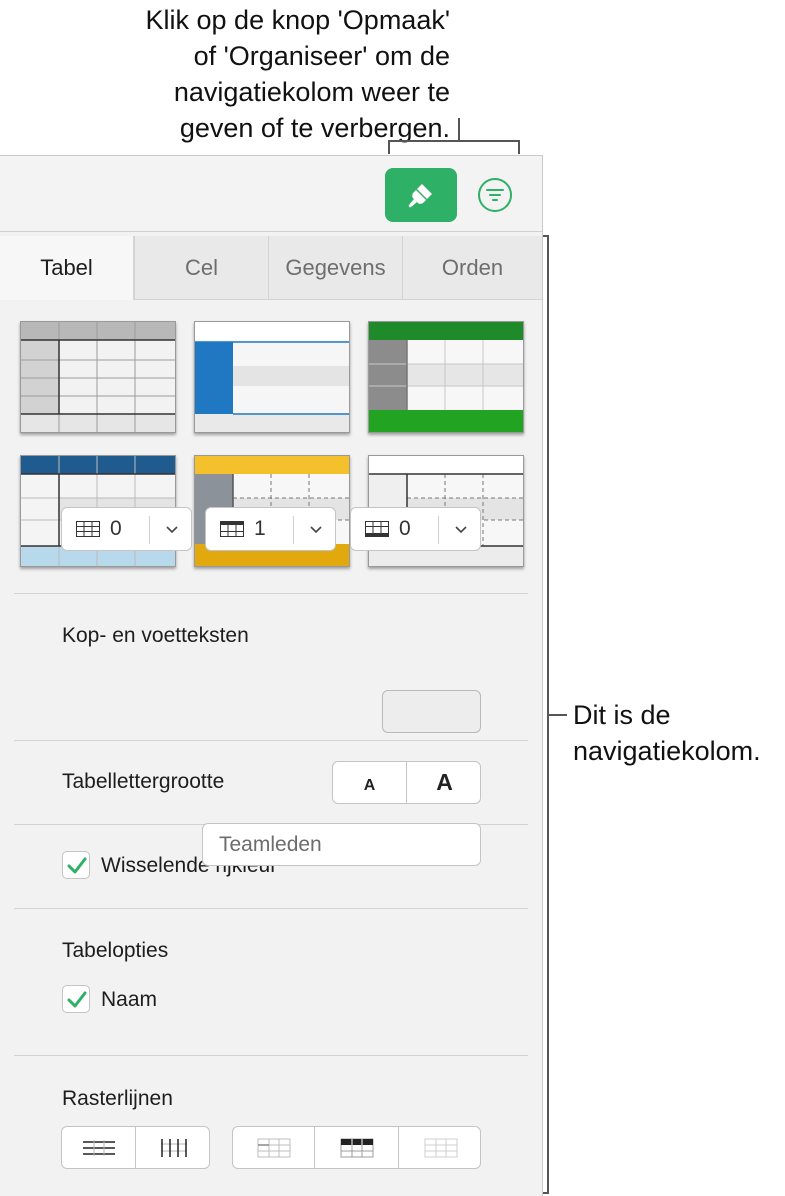  Describe the element at coordinates (232, 529) in the screenshot. I see `header-columns-icon` at that location.